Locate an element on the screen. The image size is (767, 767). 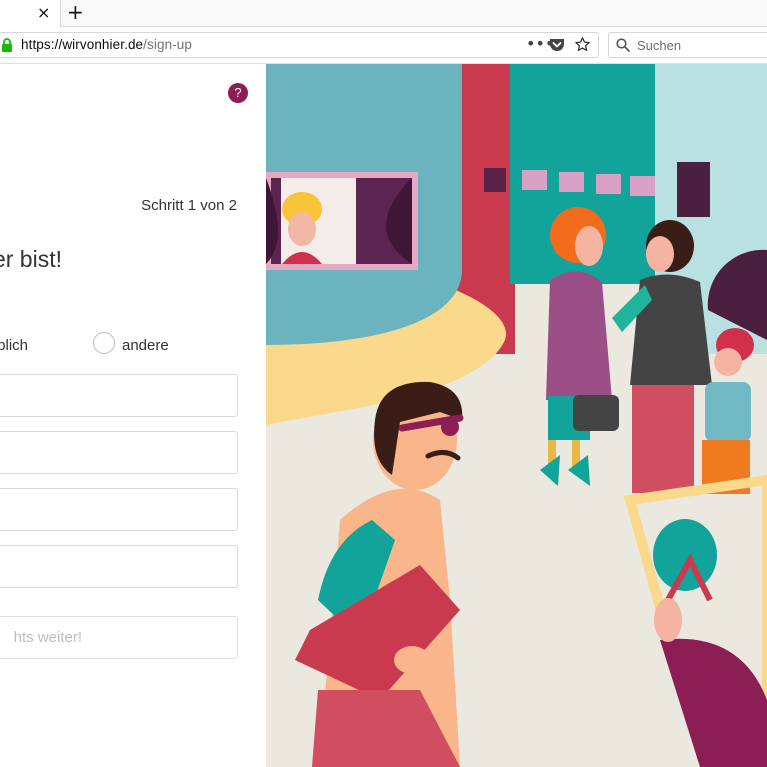
search-icon is located at coordinates (623, 45).